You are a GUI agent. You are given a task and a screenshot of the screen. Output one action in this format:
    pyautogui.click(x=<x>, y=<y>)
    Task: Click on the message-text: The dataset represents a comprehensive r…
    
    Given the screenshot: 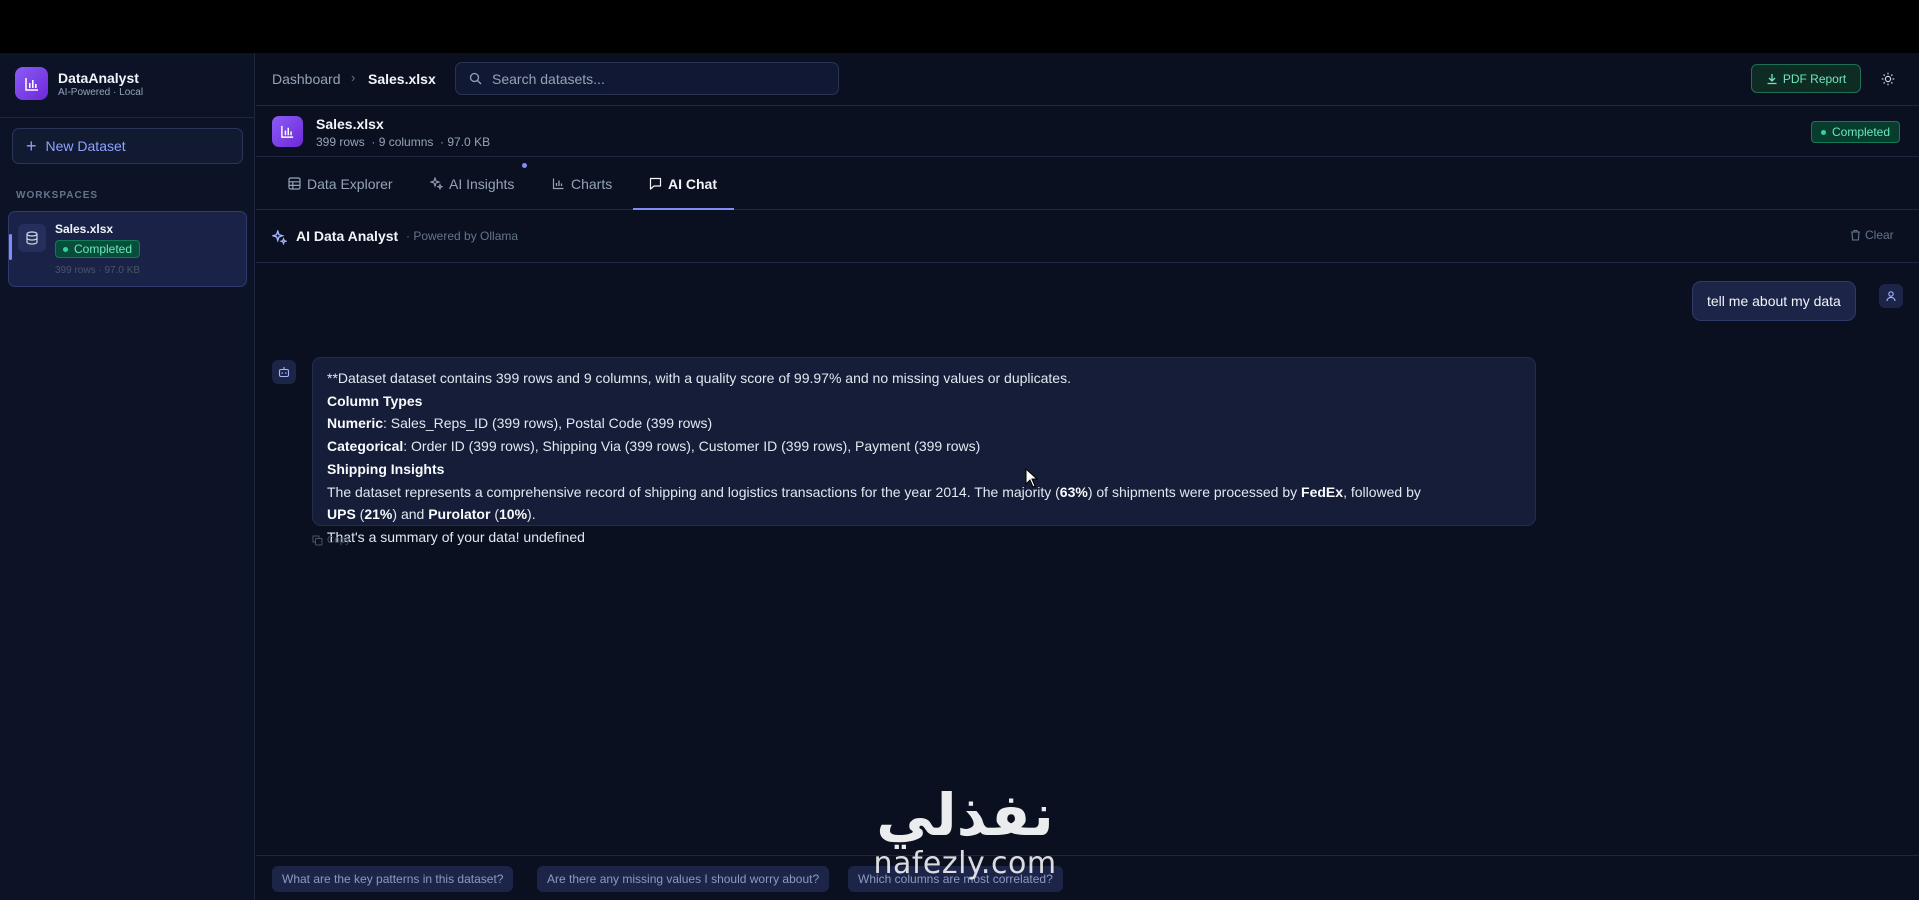 What is the action you would take?
    pyautogui.click(x=693, y=491)
    